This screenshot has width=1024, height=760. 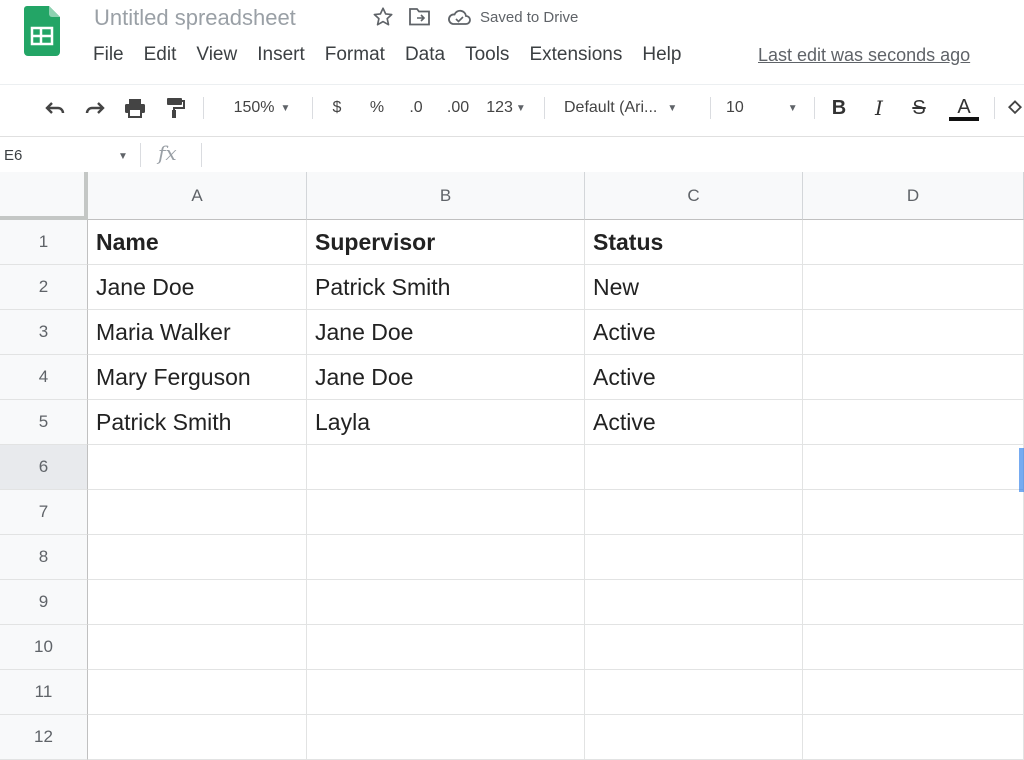 I want to click on star-icon, so click(x=383, y=17).